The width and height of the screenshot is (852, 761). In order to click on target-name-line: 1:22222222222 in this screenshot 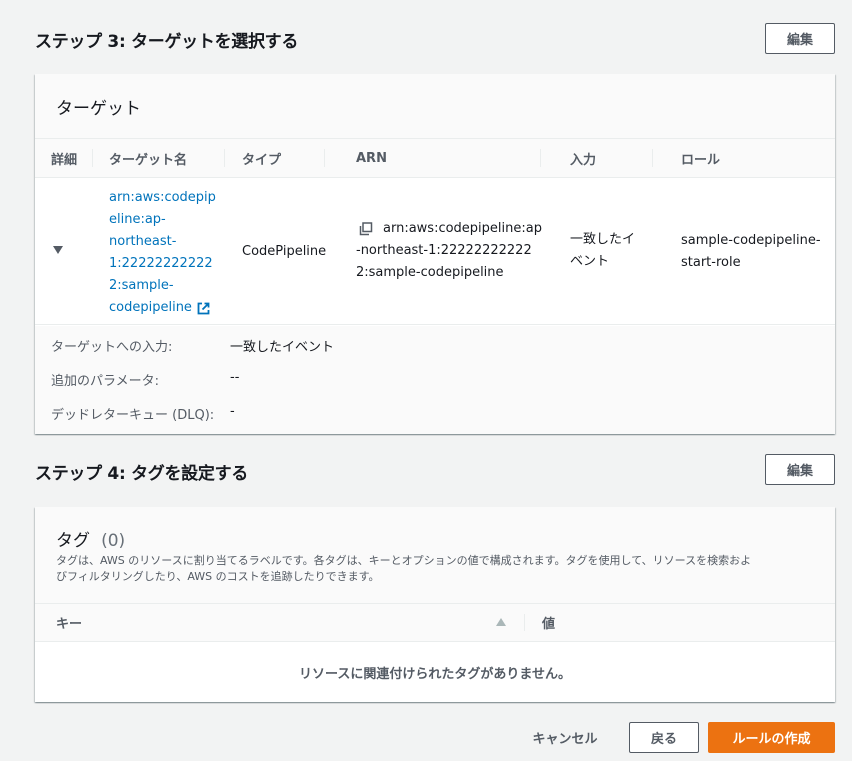, I will do `click(161, 263)`.